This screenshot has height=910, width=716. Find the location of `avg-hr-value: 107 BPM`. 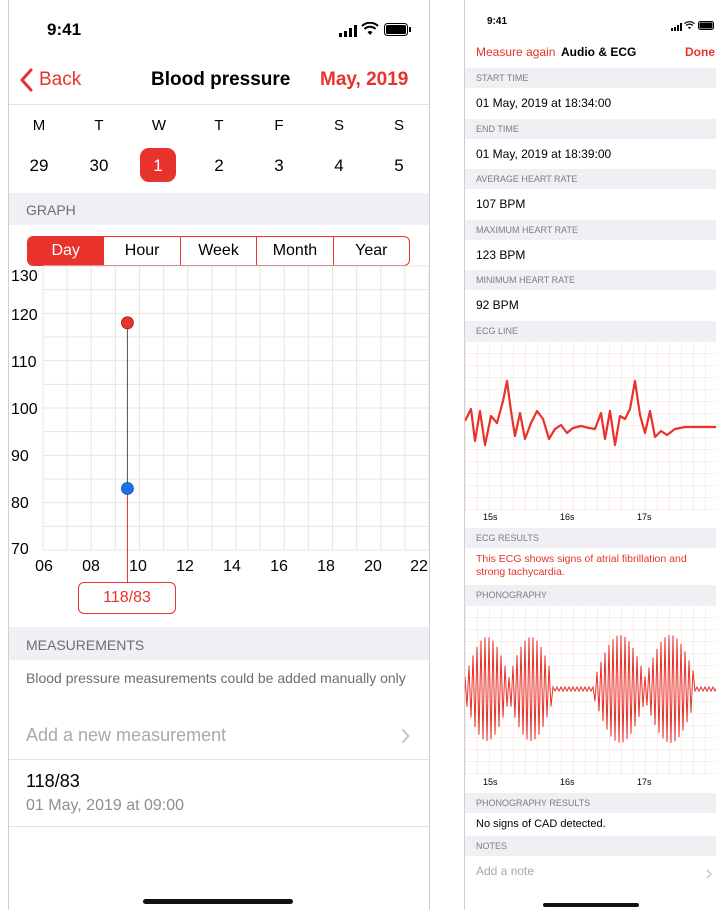

avg-hr-value: 107 BPM is located at coordinates (501, 204).